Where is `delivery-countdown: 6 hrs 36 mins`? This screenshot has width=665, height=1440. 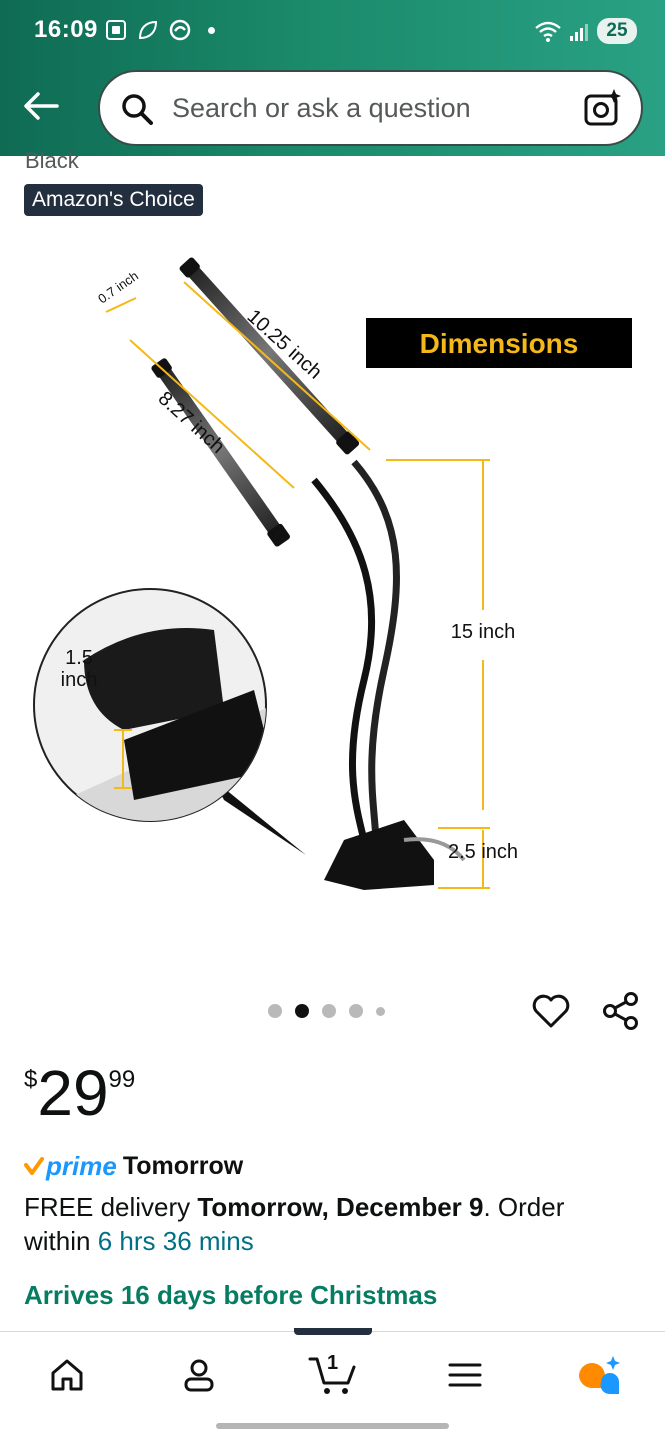
delivery-countdown: 6 hrs 36 mins is located at coordinates (175, 1241).